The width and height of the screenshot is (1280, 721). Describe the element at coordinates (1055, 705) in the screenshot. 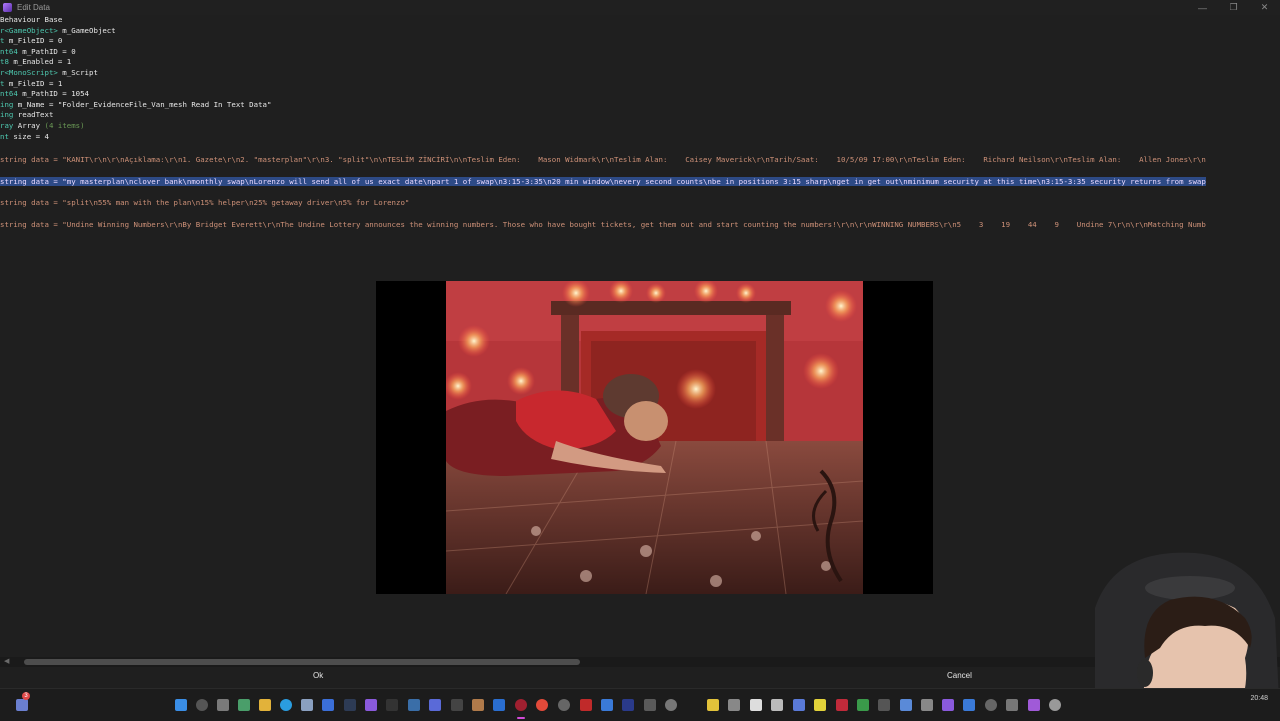

I see `settings-gear-icon` at that location.